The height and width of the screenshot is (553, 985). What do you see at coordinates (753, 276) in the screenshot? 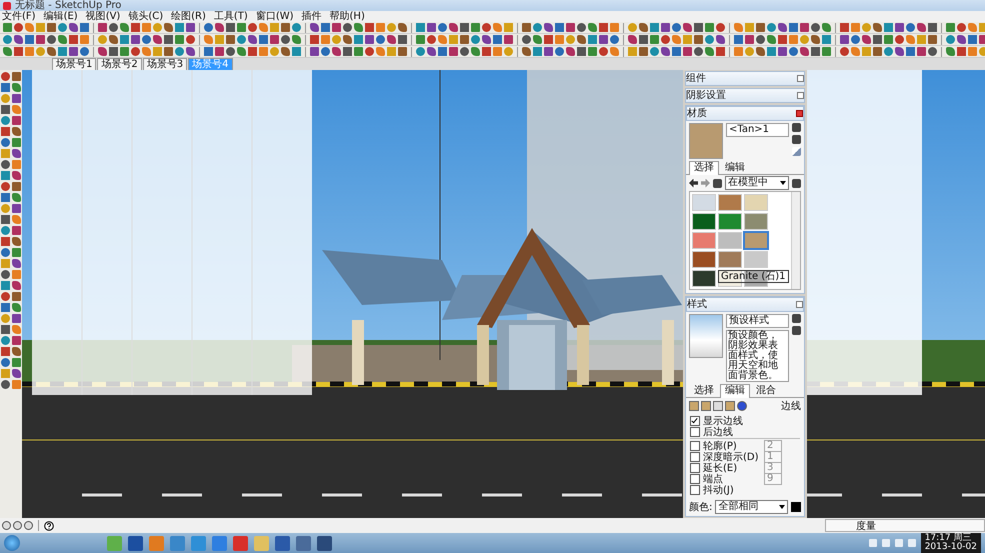
I see `tooltip: Granite (石)1` at bounding box center [753, 276].